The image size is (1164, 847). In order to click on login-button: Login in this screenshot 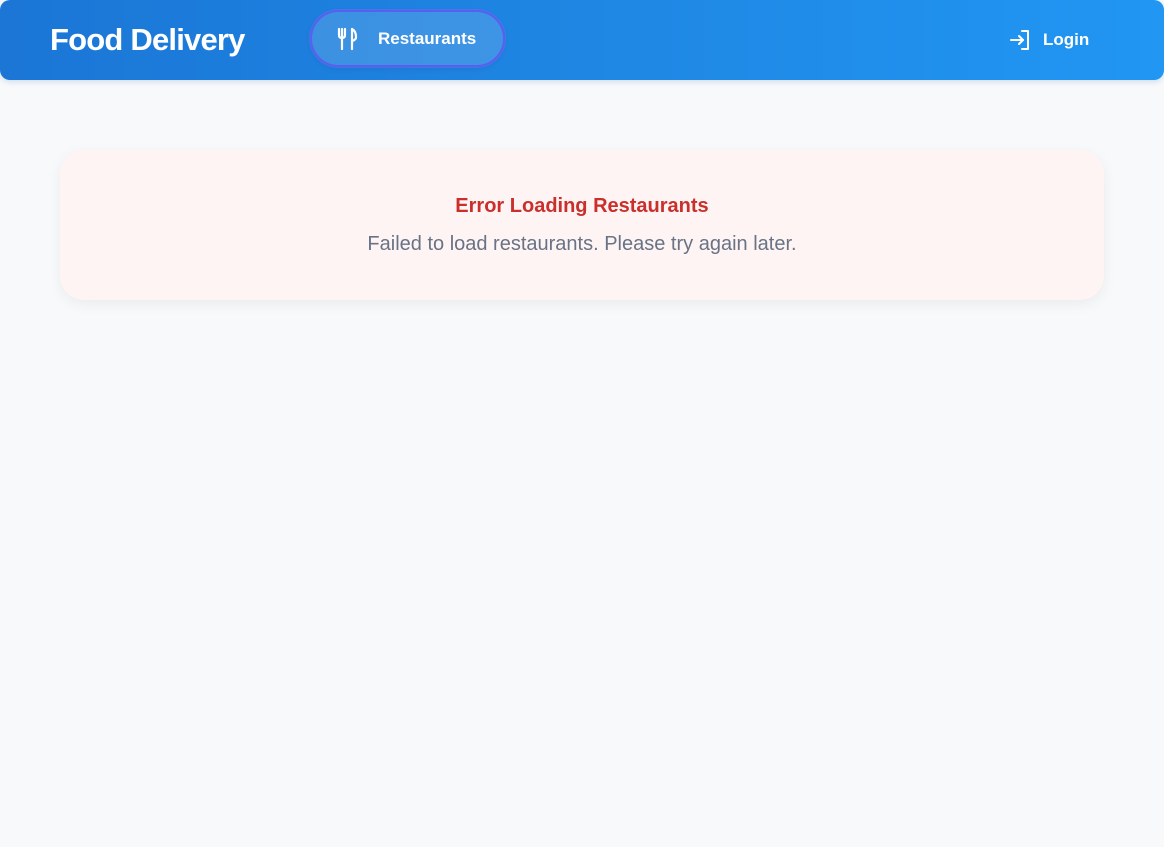, I will do `click(1048, 40)`.